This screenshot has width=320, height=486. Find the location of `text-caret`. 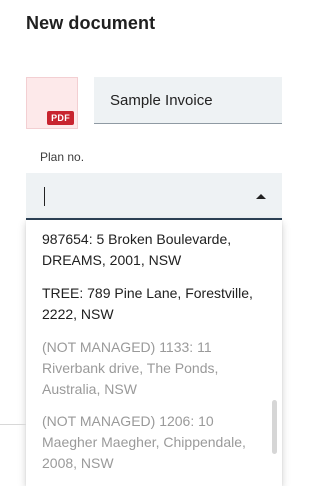

text-caret is located at coordinates (44, 196).